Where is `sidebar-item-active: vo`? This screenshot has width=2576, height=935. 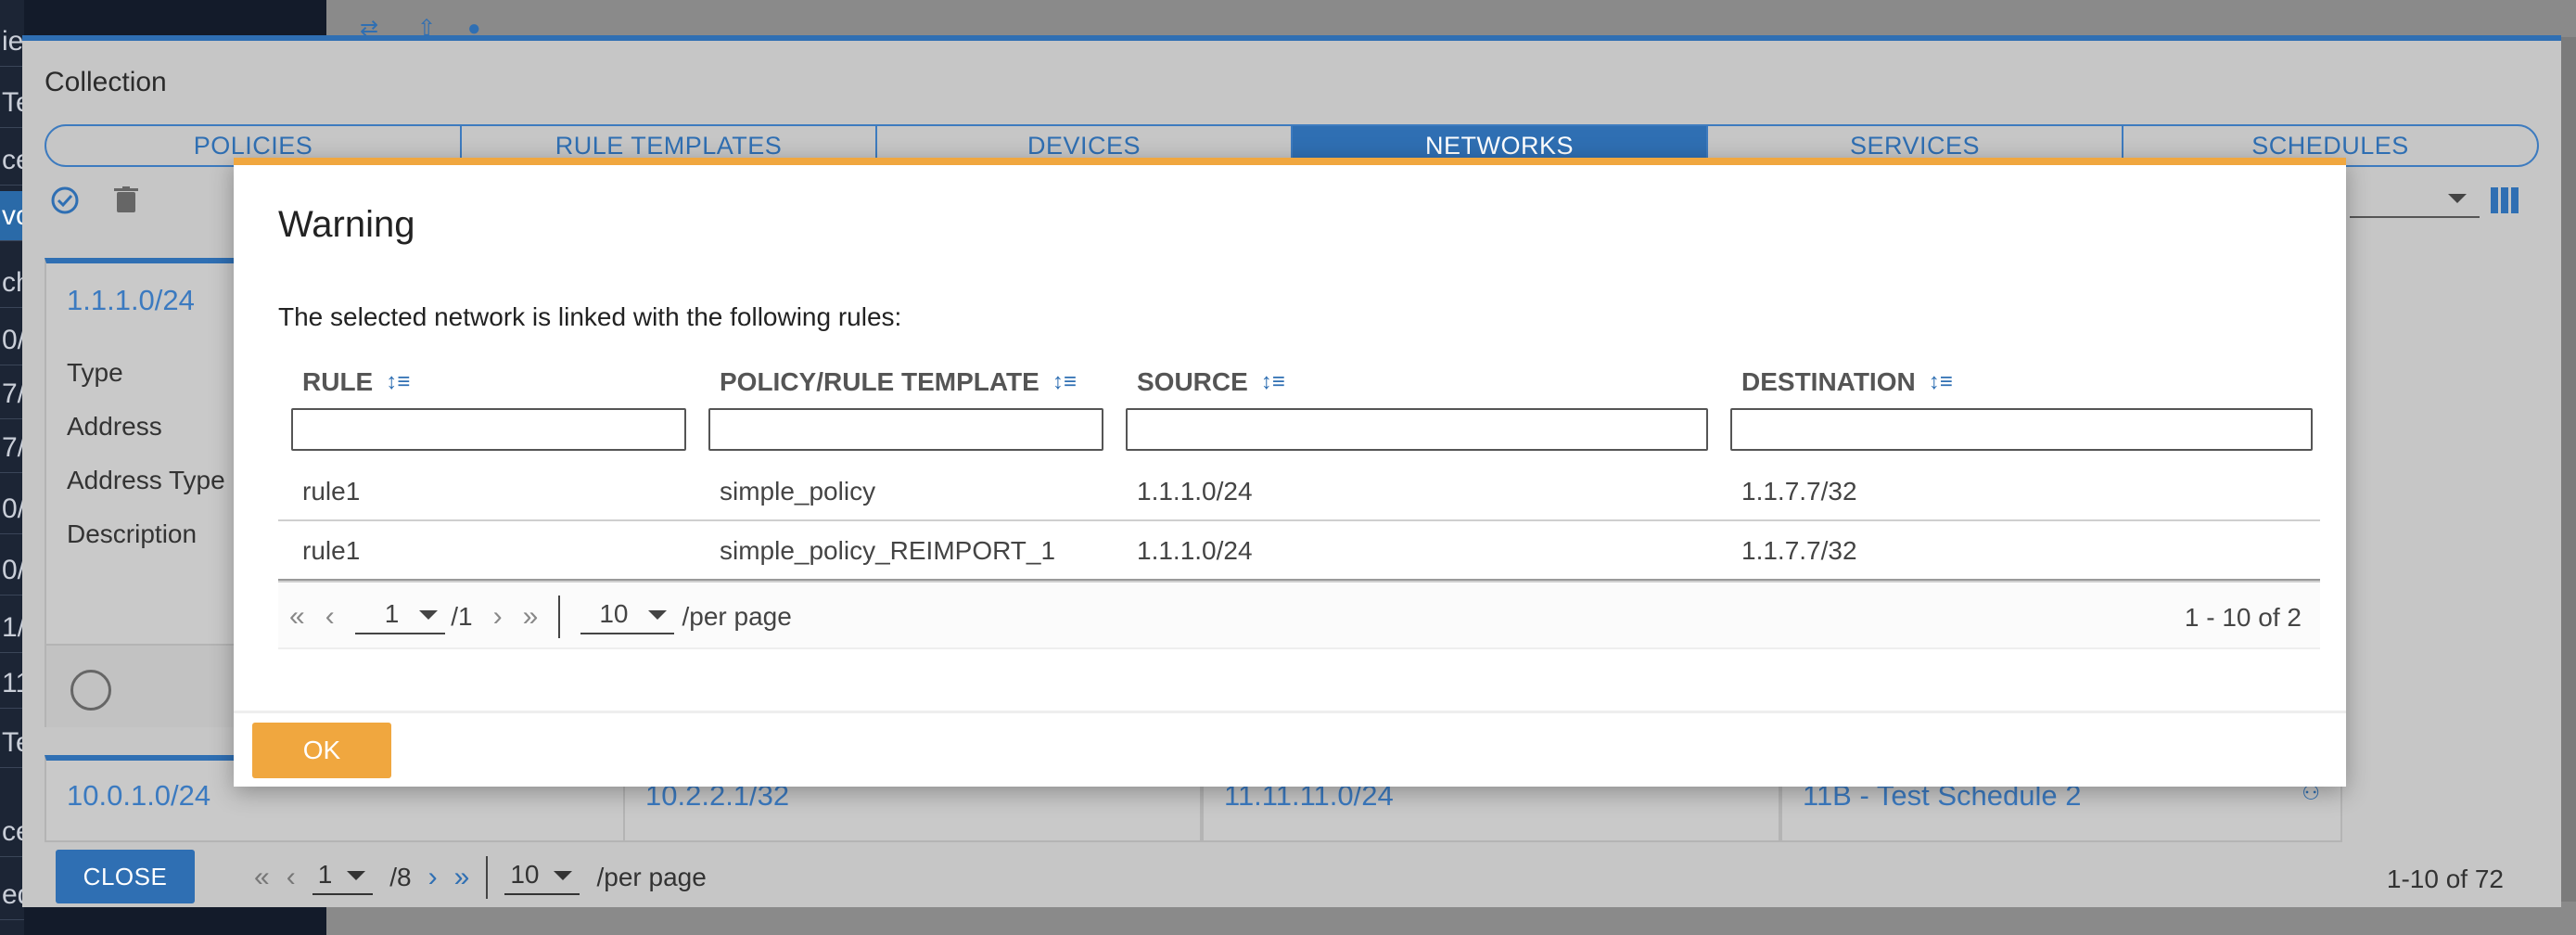 sidebar-item-active: vo is located at coordinates (12, 216).